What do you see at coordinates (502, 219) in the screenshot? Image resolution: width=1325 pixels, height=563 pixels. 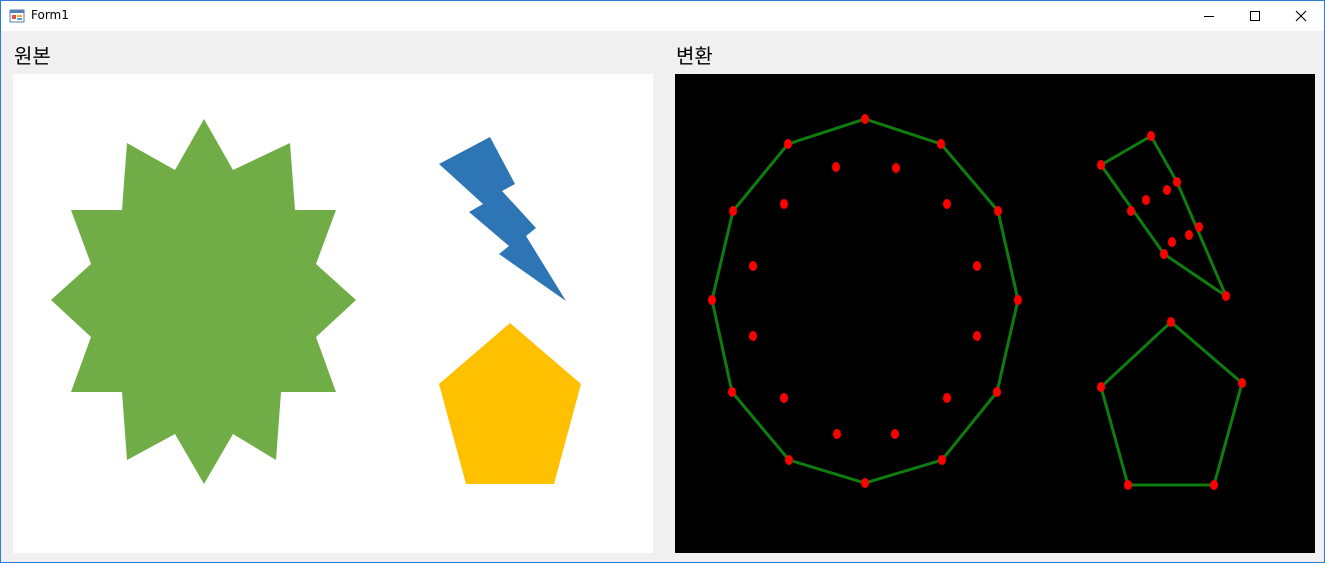 I see `blue-lightning-shape` at bounding box center [502, 219].